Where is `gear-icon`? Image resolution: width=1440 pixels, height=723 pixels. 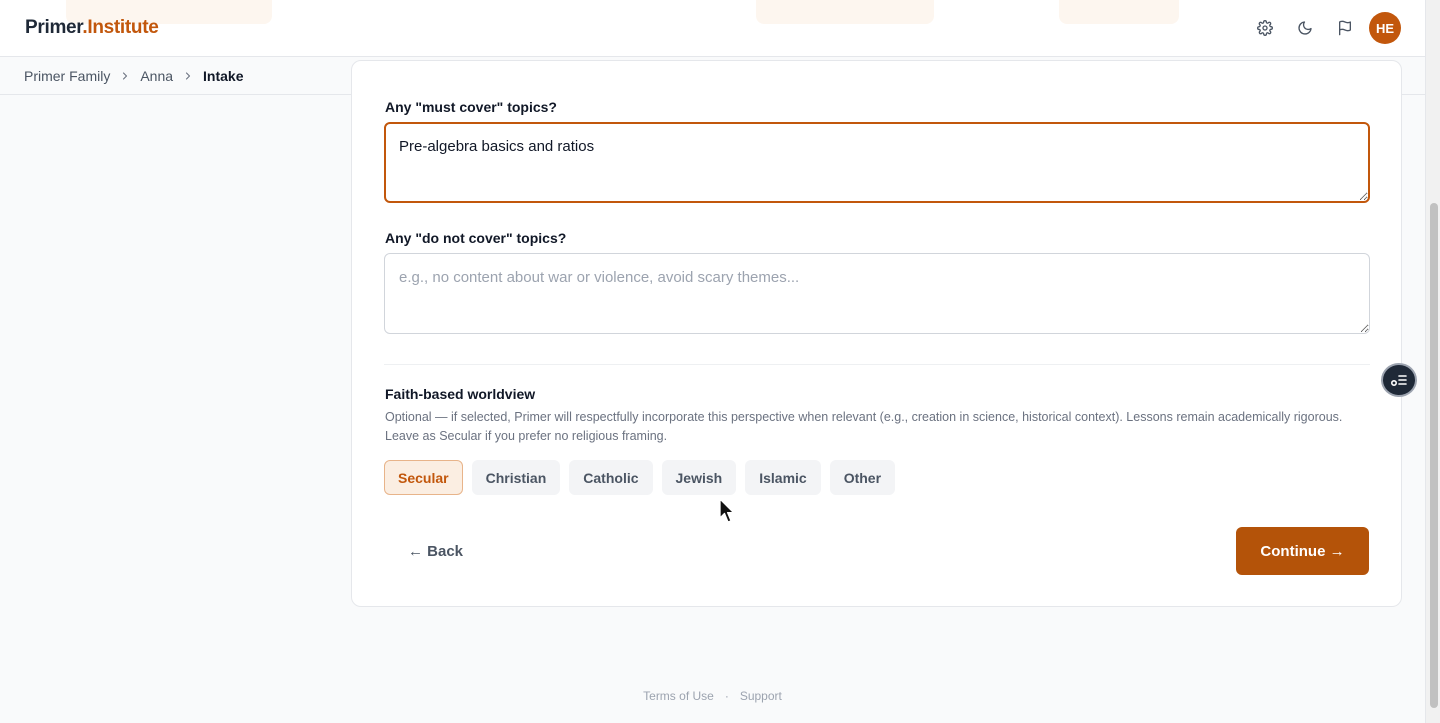
gear-icon is located at coordinates (1265, 28).